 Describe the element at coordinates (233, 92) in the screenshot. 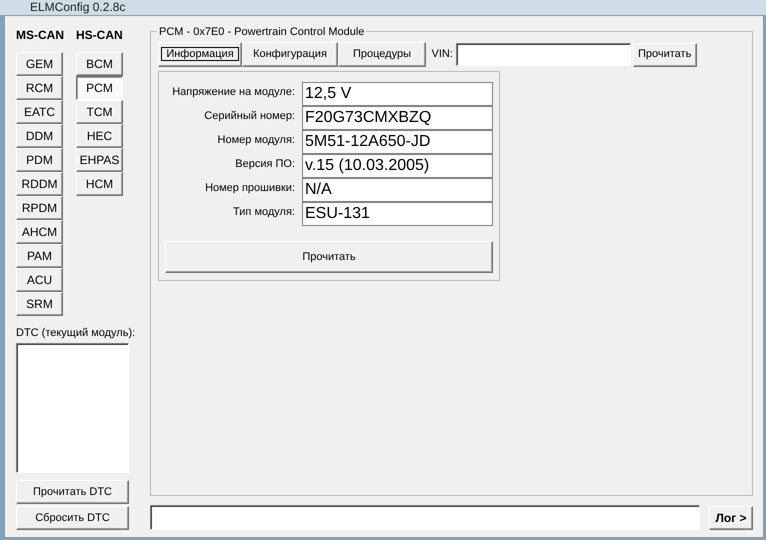

I see `field-label: Напряжение на модуле:` at that location.